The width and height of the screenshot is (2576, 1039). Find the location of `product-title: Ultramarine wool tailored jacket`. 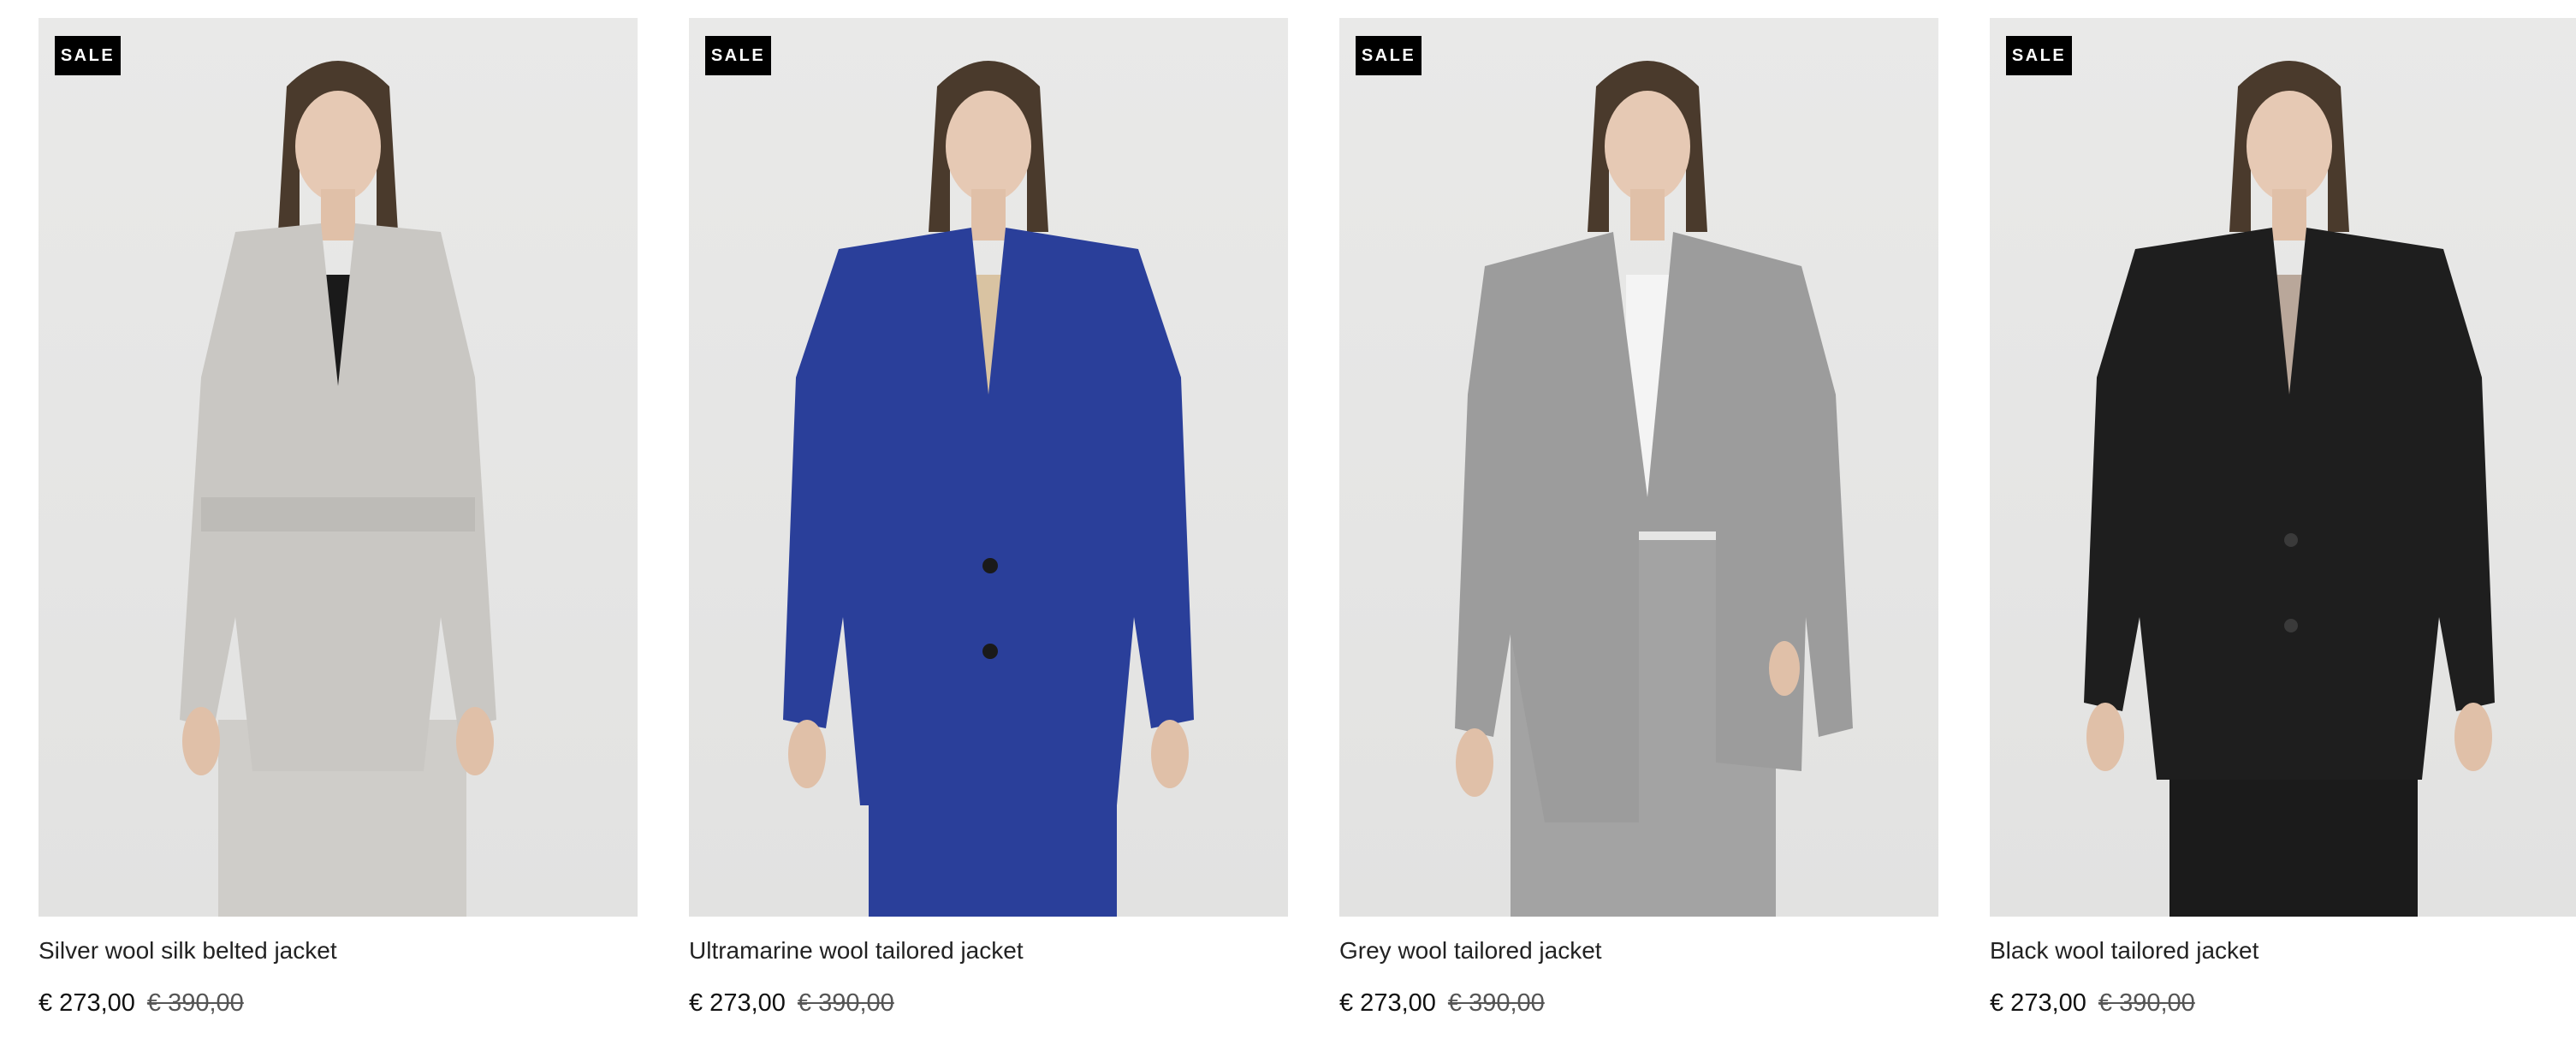

product-title: Ultramarine wool tailored jacket is located at coordinates (856, 951).